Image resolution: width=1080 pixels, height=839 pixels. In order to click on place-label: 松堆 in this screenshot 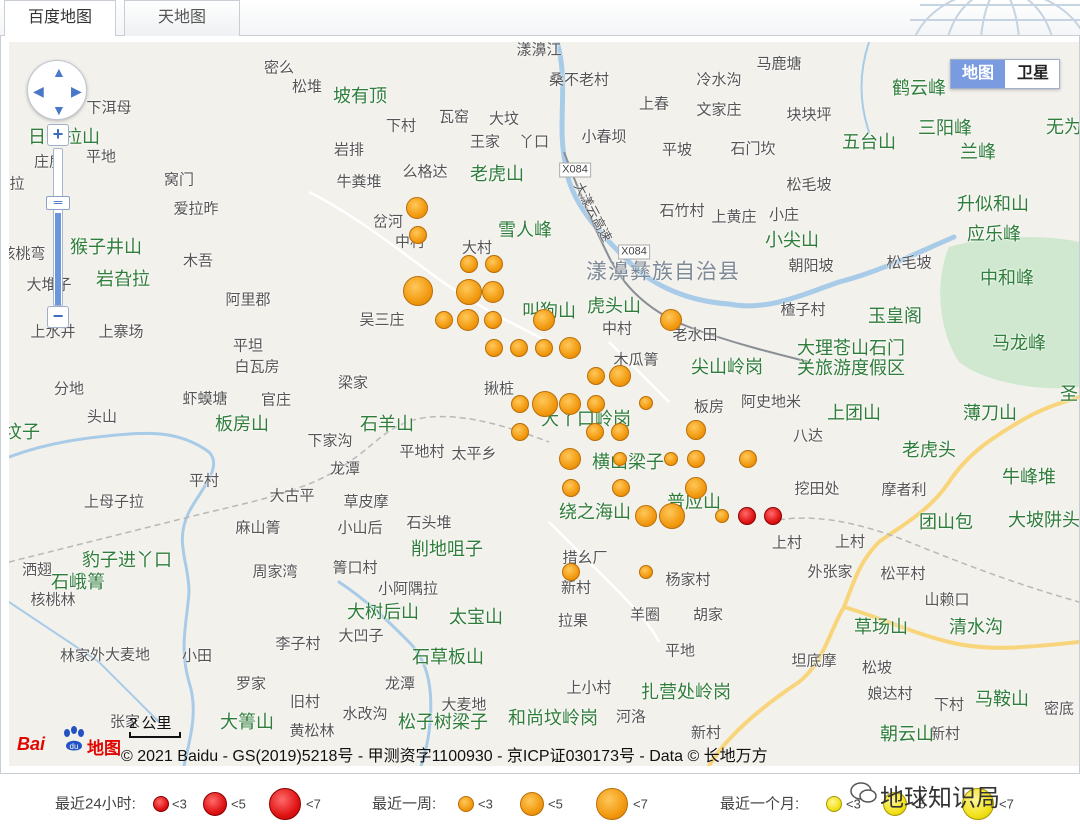, I will do `click(307, 87)`.